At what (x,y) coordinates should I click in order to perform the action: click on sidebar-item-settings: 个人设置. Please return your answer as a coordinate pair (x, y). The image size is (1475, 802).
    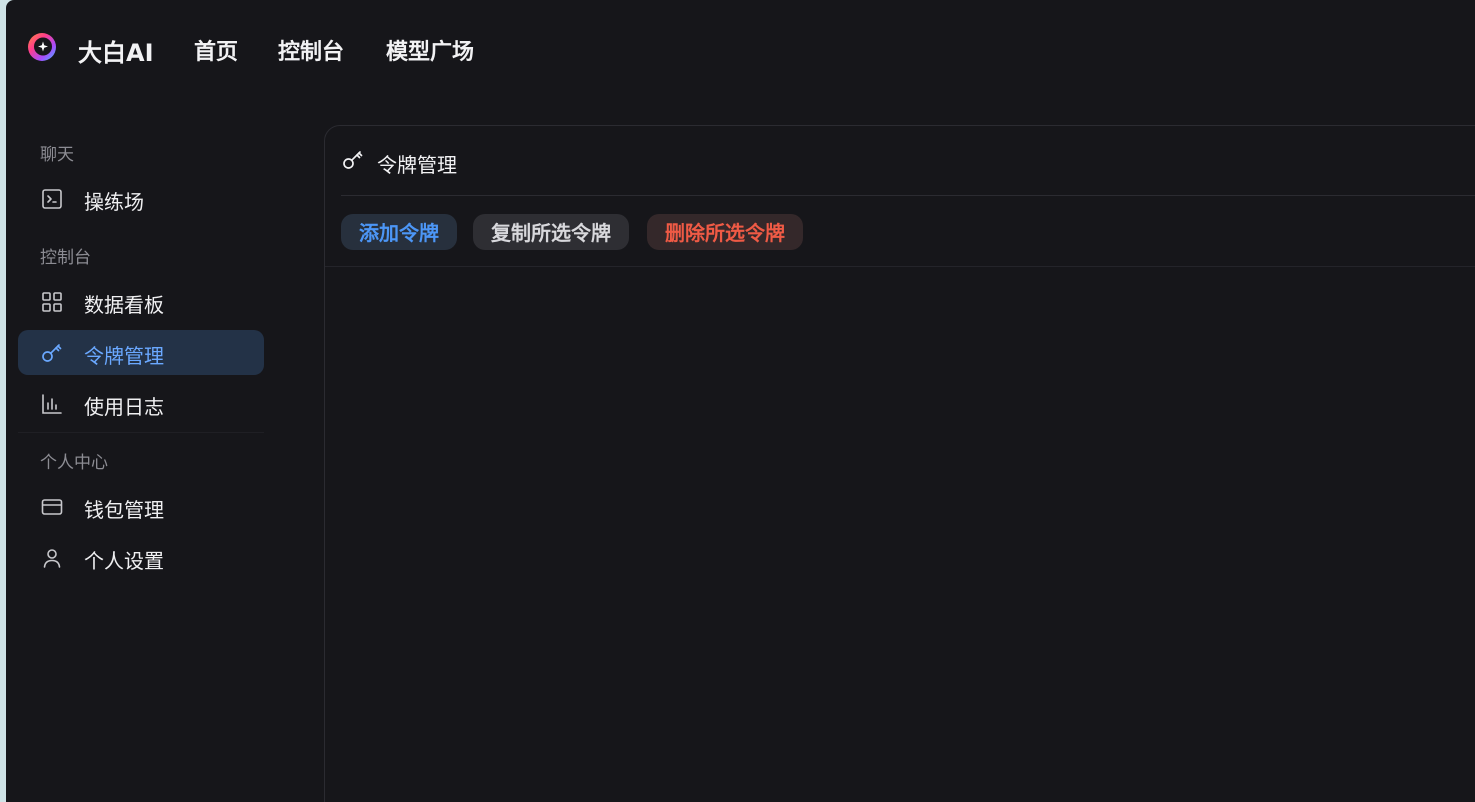
    Looking at the image, I should click on (141, 557).